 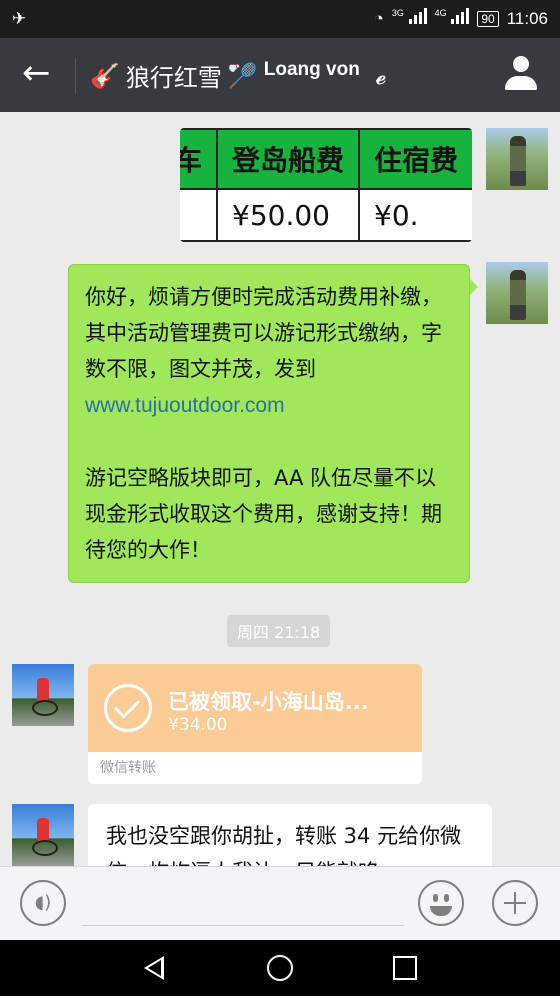 I want to click on input-bar: ◖), so click(x=280, y=903).